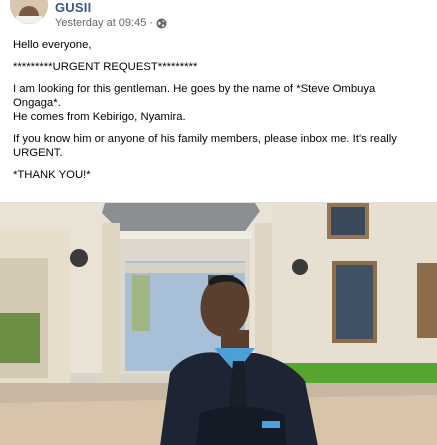 Image resolution: width=437 pixels, height=445 pixels. Describe the element at coordinates (218, 17) in the screenshot. I see `post-header: GUSII Yesterday at 09:45 ·` at that location.